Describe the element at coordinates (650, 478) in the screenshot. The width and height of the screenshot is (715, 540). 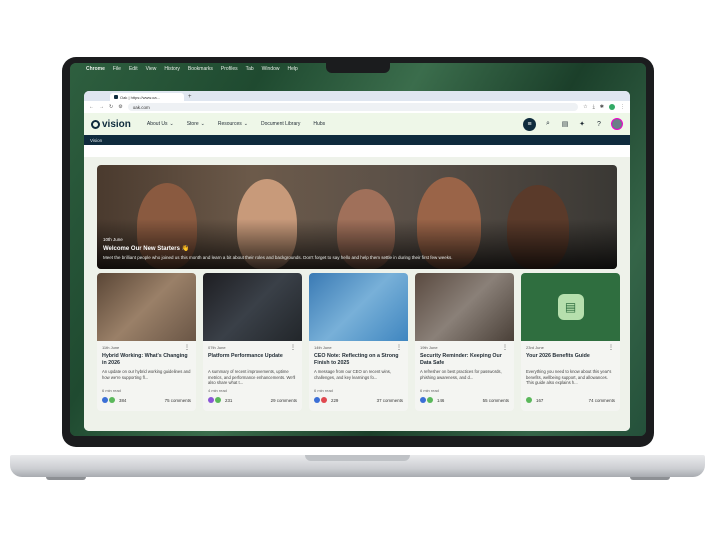
I see `laptop-foot` at that location.